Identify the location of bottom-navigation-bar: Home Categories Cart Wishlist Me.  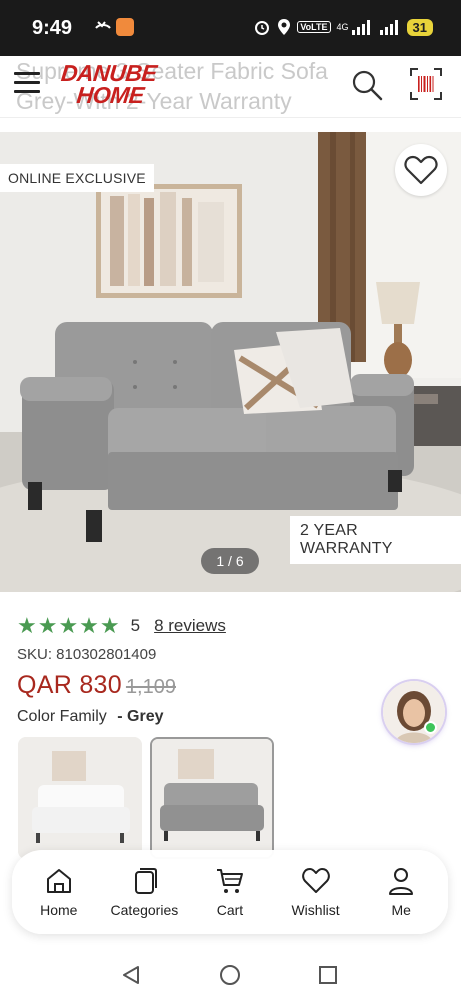
(230, 892).